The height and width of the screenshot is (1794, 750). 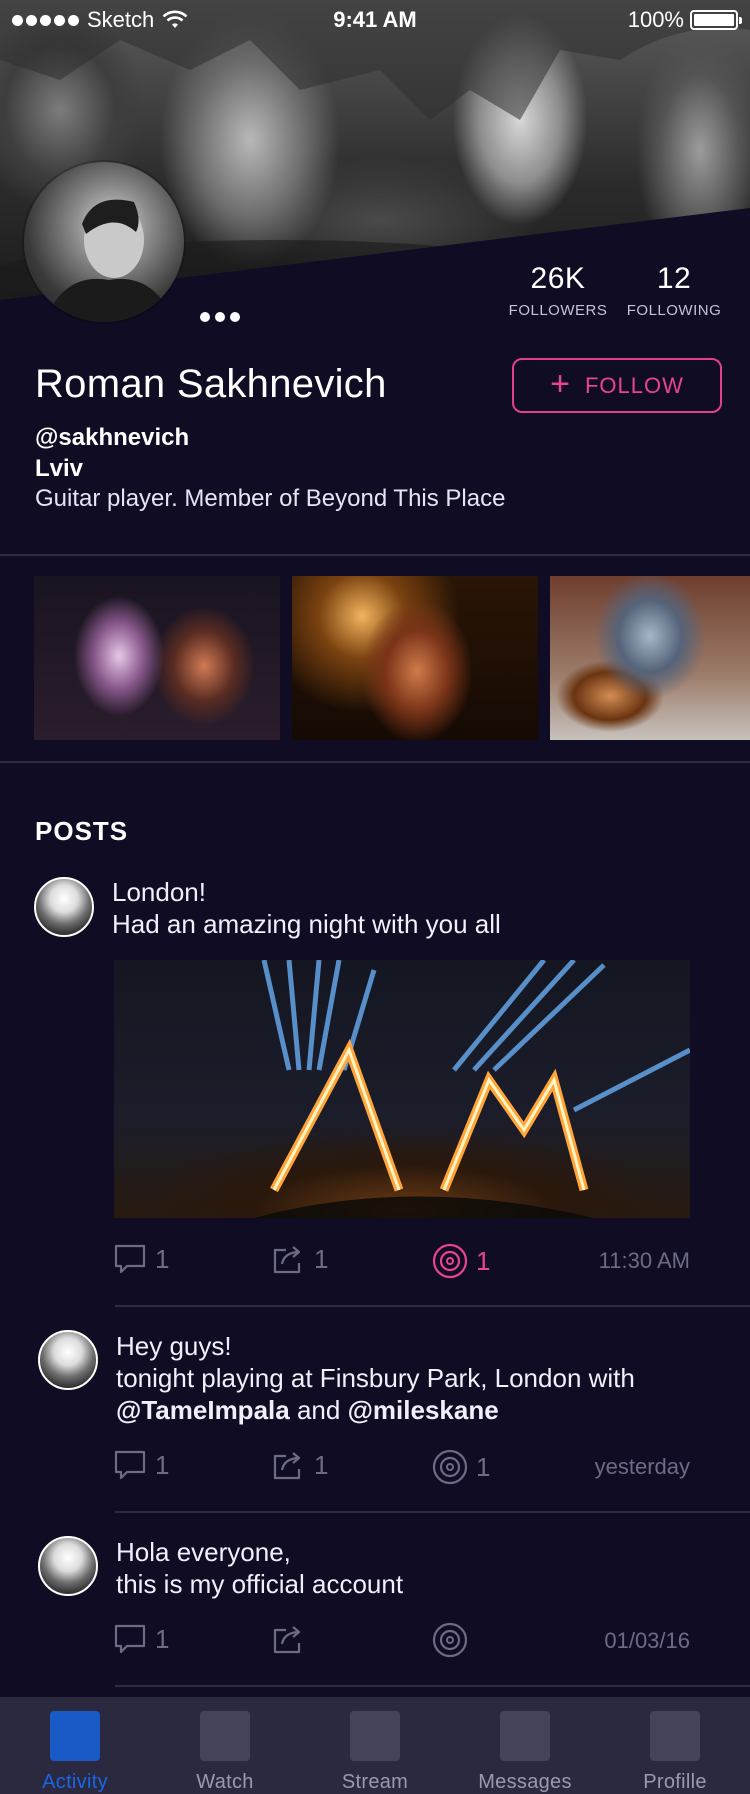 I want to click on watch-icon, so click(x=225, y=1736).